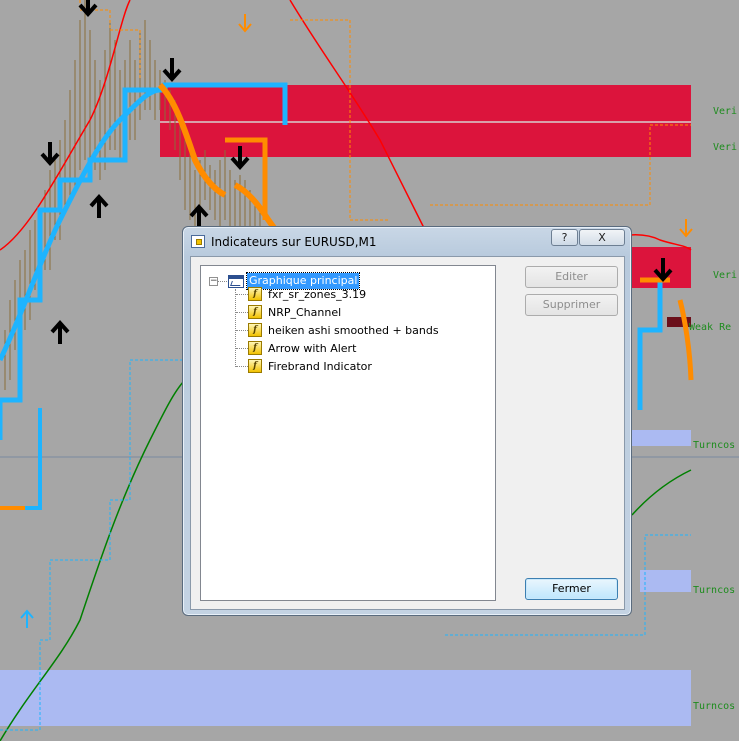 This screenshot has height=741, width=739. I want to click on tree-item: f NRP_Channel, so click(368, 313).